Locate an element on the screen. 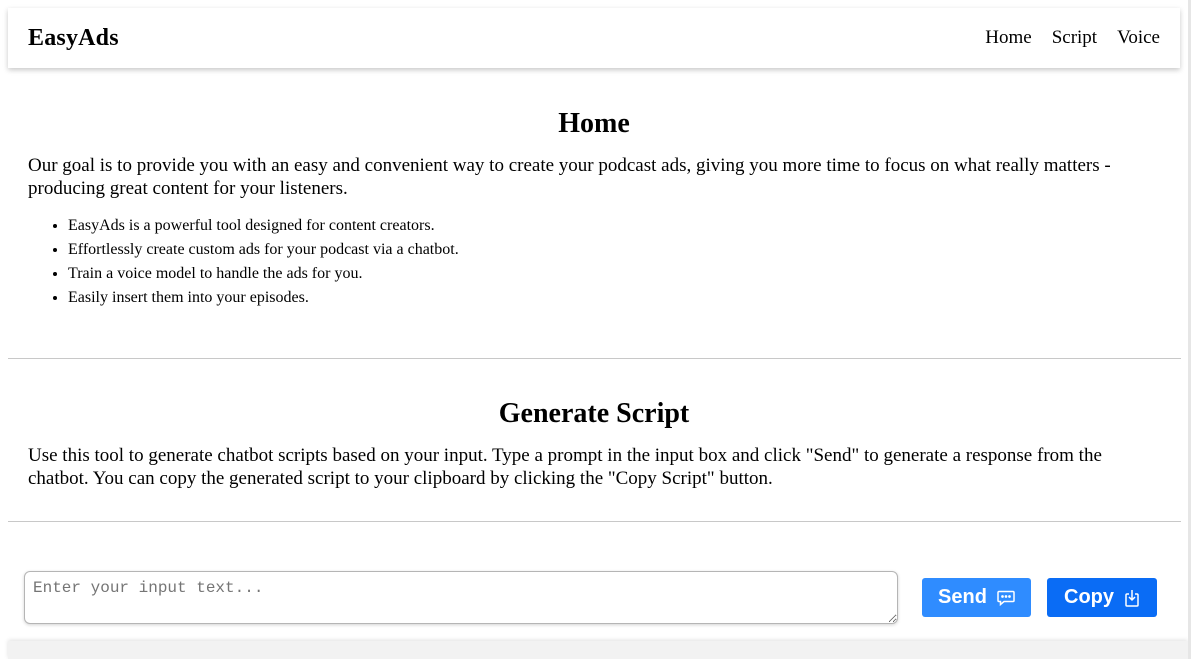 The height and width of the screenshot is (659, 1191). send-button: Send is located at coordinates (976, 597).